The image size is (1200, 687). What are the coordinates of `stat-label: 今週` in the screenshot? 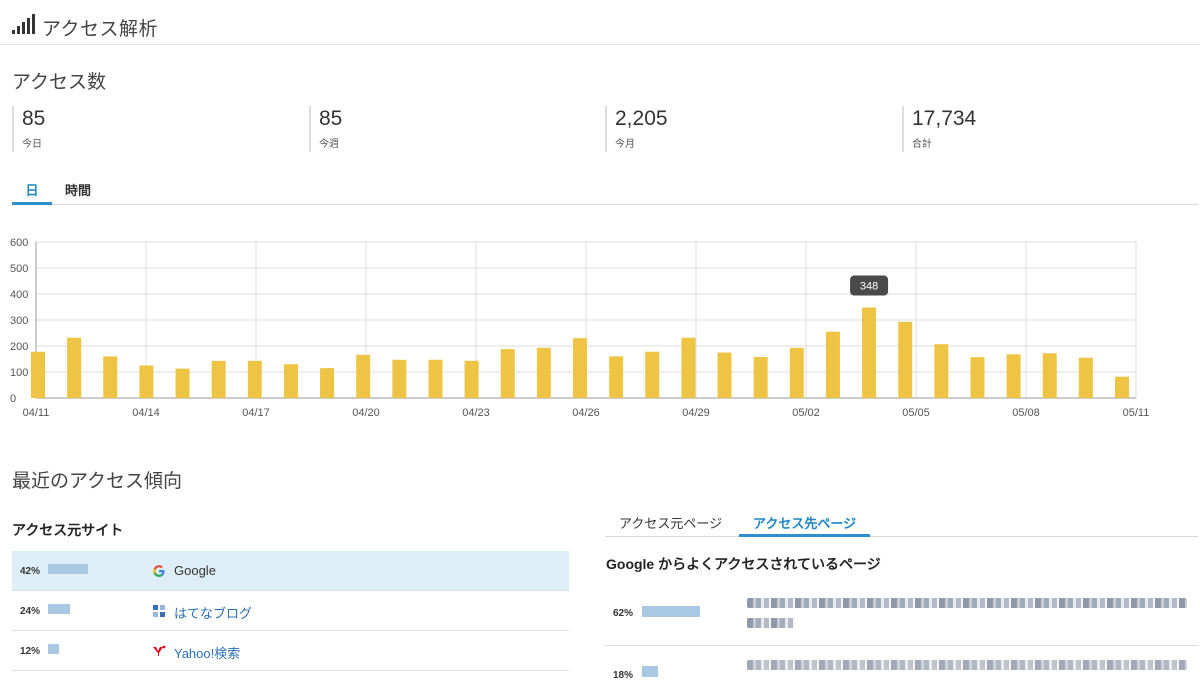 It's located at (329, 144).